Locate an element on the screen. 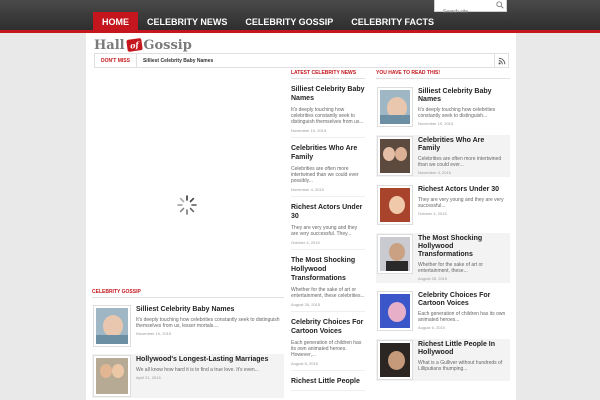 This screenshot has height=400, width=600. post-title: Hollywood's Longest-Lasting Marriages is located at coordinates (202, 360).